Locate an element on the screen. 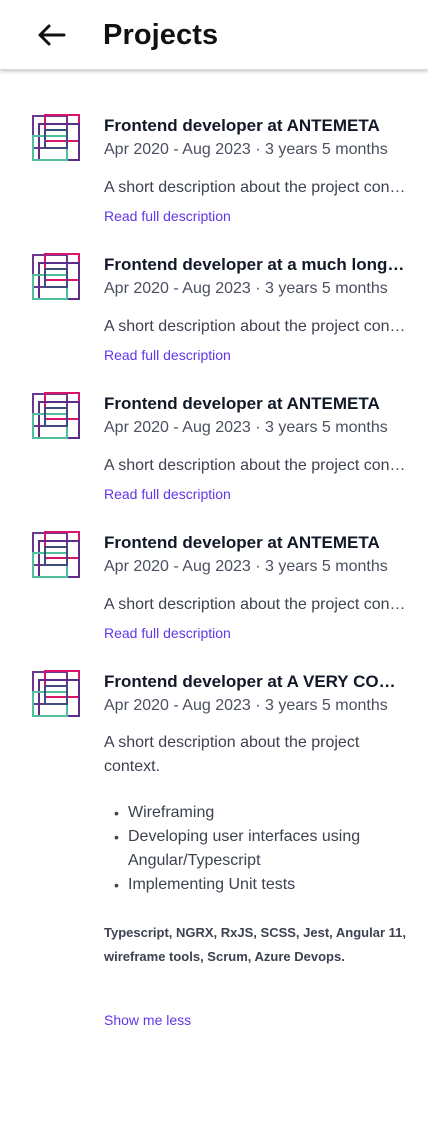 This screenshot has height=1142, width=428. list-item: Implementing Unit tests is located at coordinates (261, 885).